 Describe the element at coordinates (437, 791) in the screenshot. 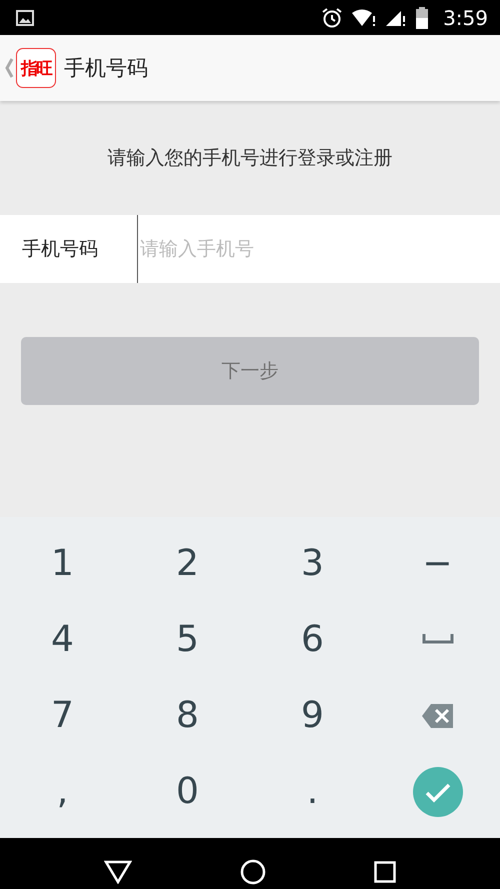

I see `done-check-button` at that location.